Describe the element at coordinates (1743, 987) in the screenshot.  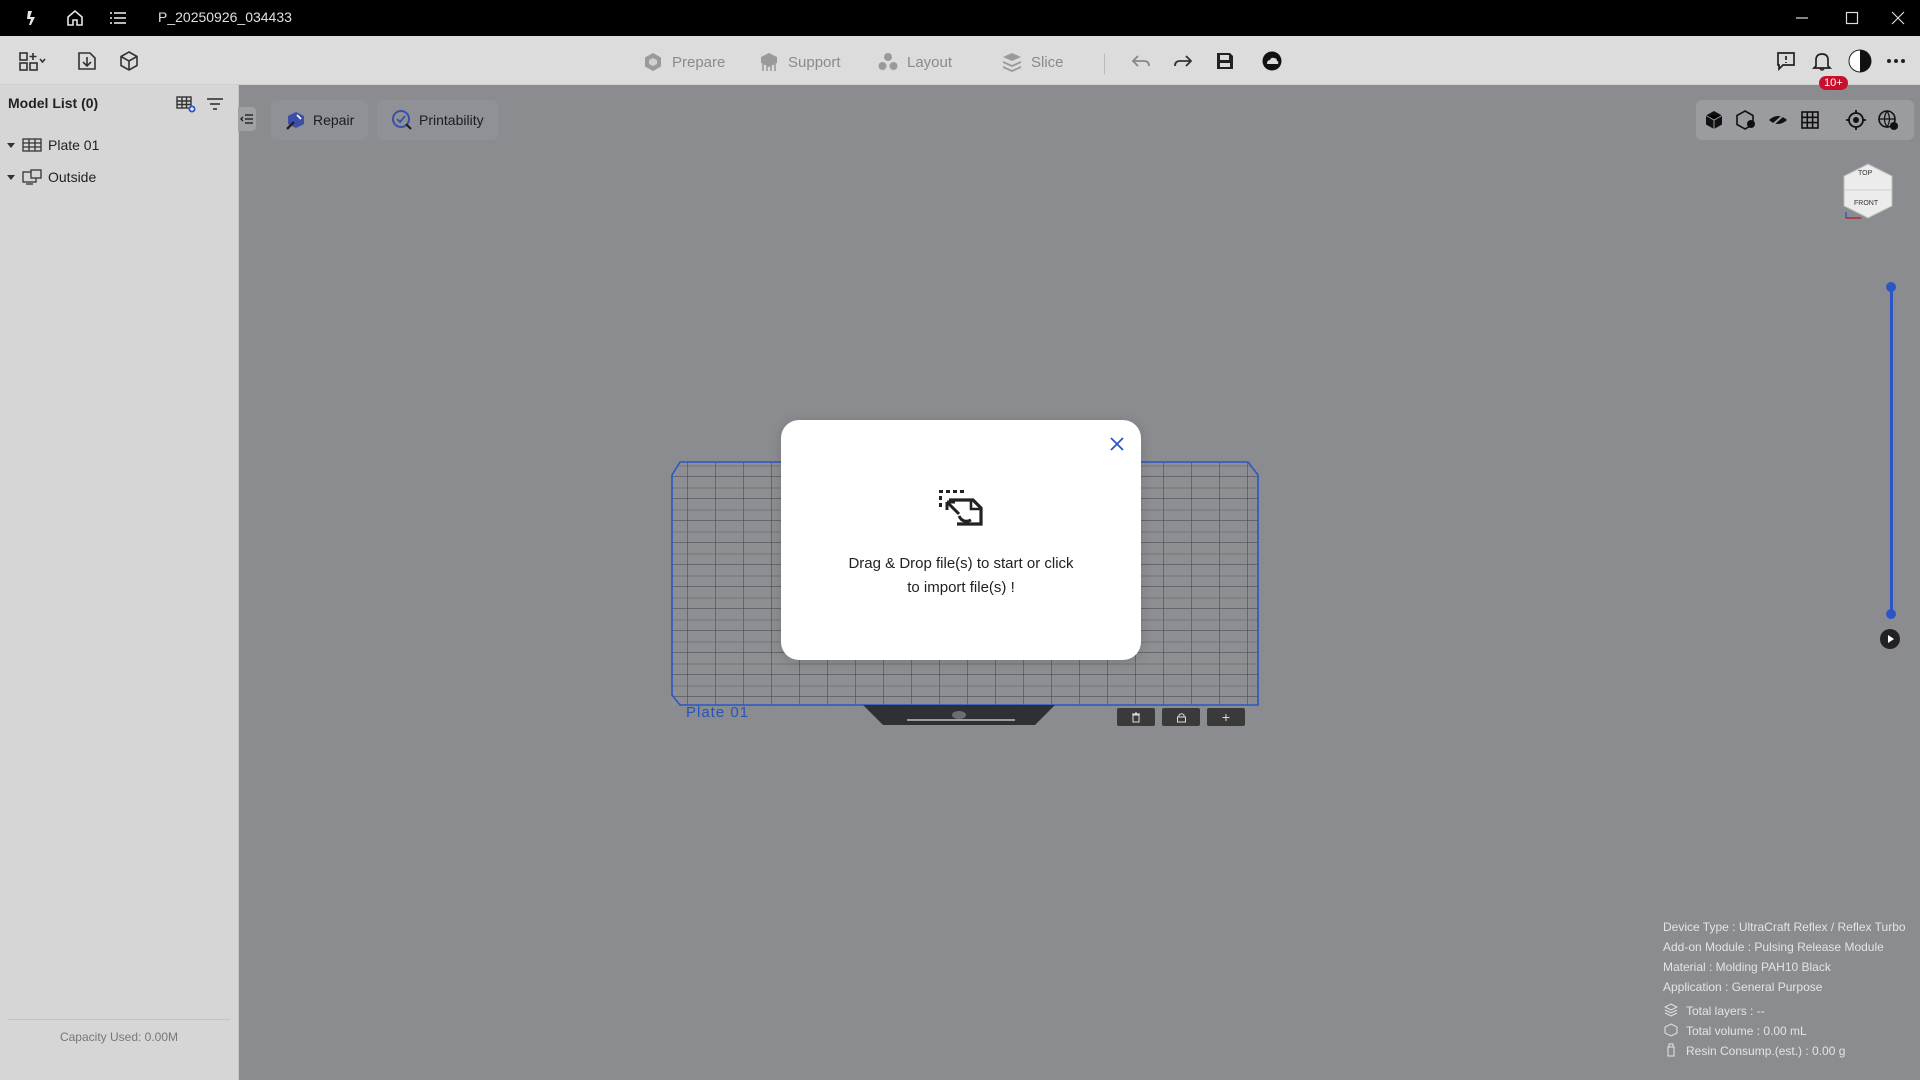
I see `application-info: Application : General Purpose` at that location.